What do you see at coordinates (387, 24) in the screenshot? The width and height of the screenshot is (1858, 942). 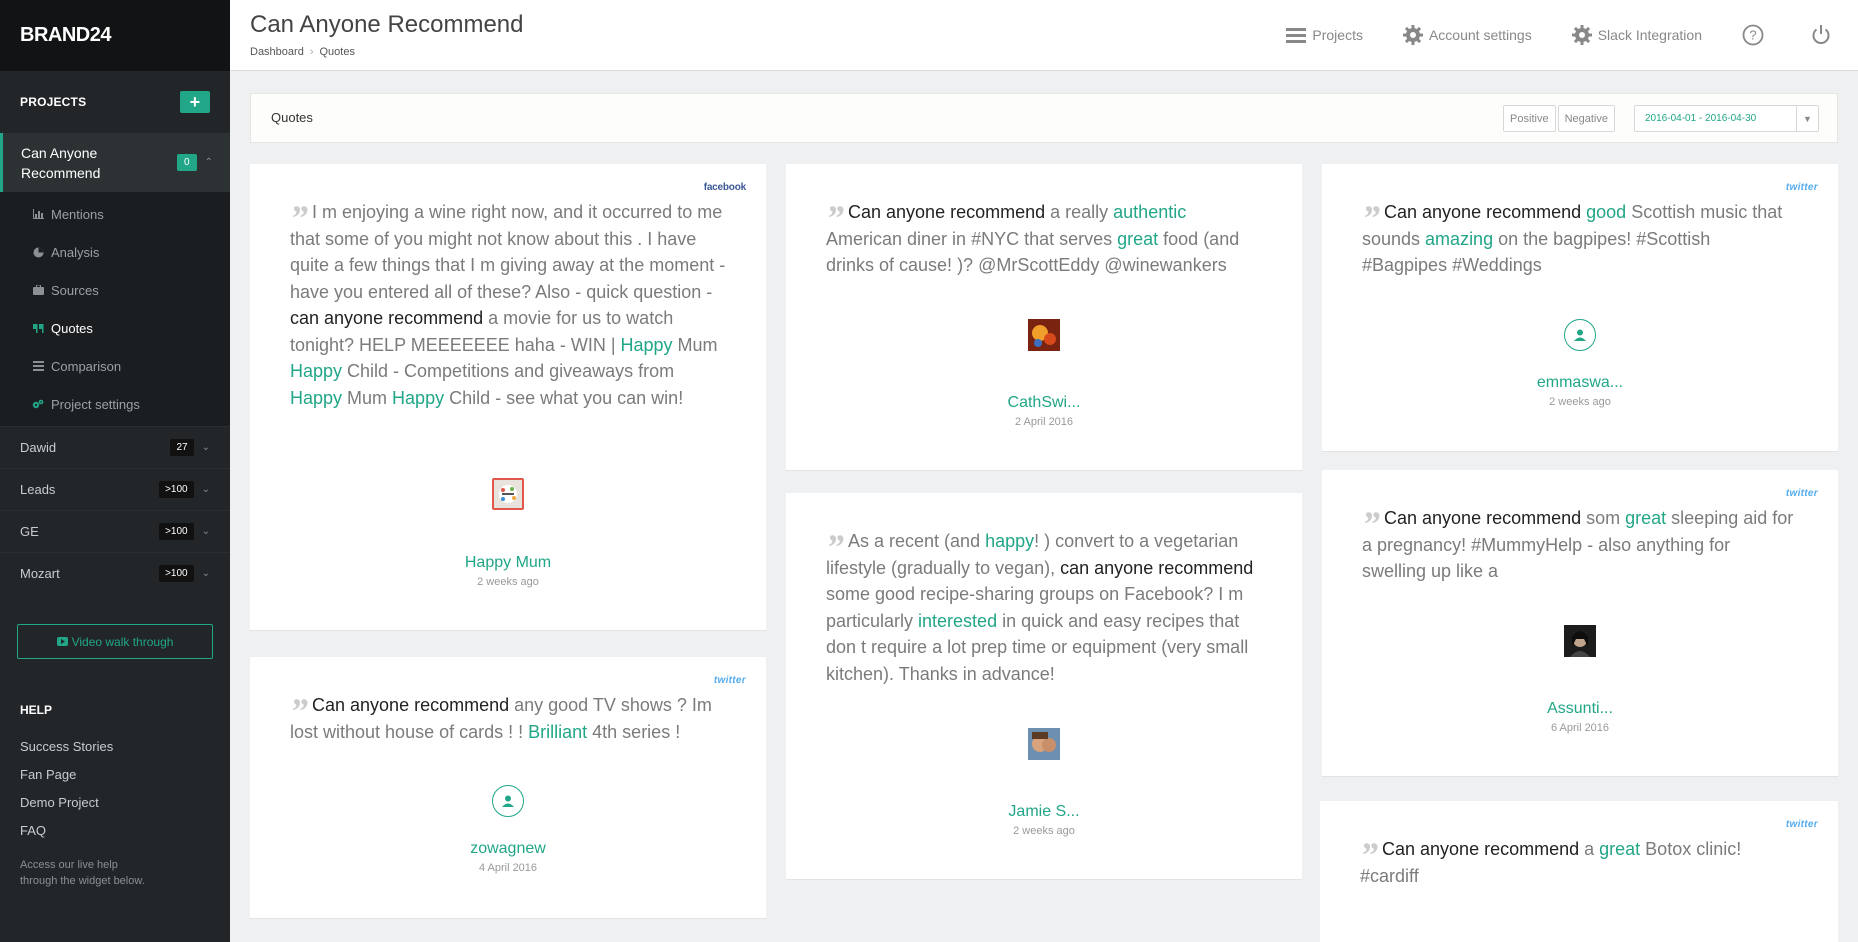 I see `page-title: Can Anyone Recommend` at bounding box center [387, 24].